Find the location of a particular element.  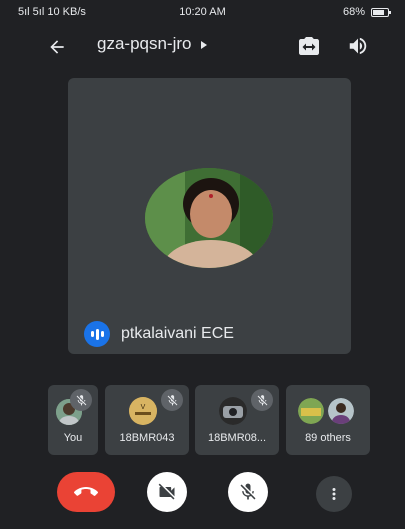

switch-camera-icon is located at coordinates (309, 46).